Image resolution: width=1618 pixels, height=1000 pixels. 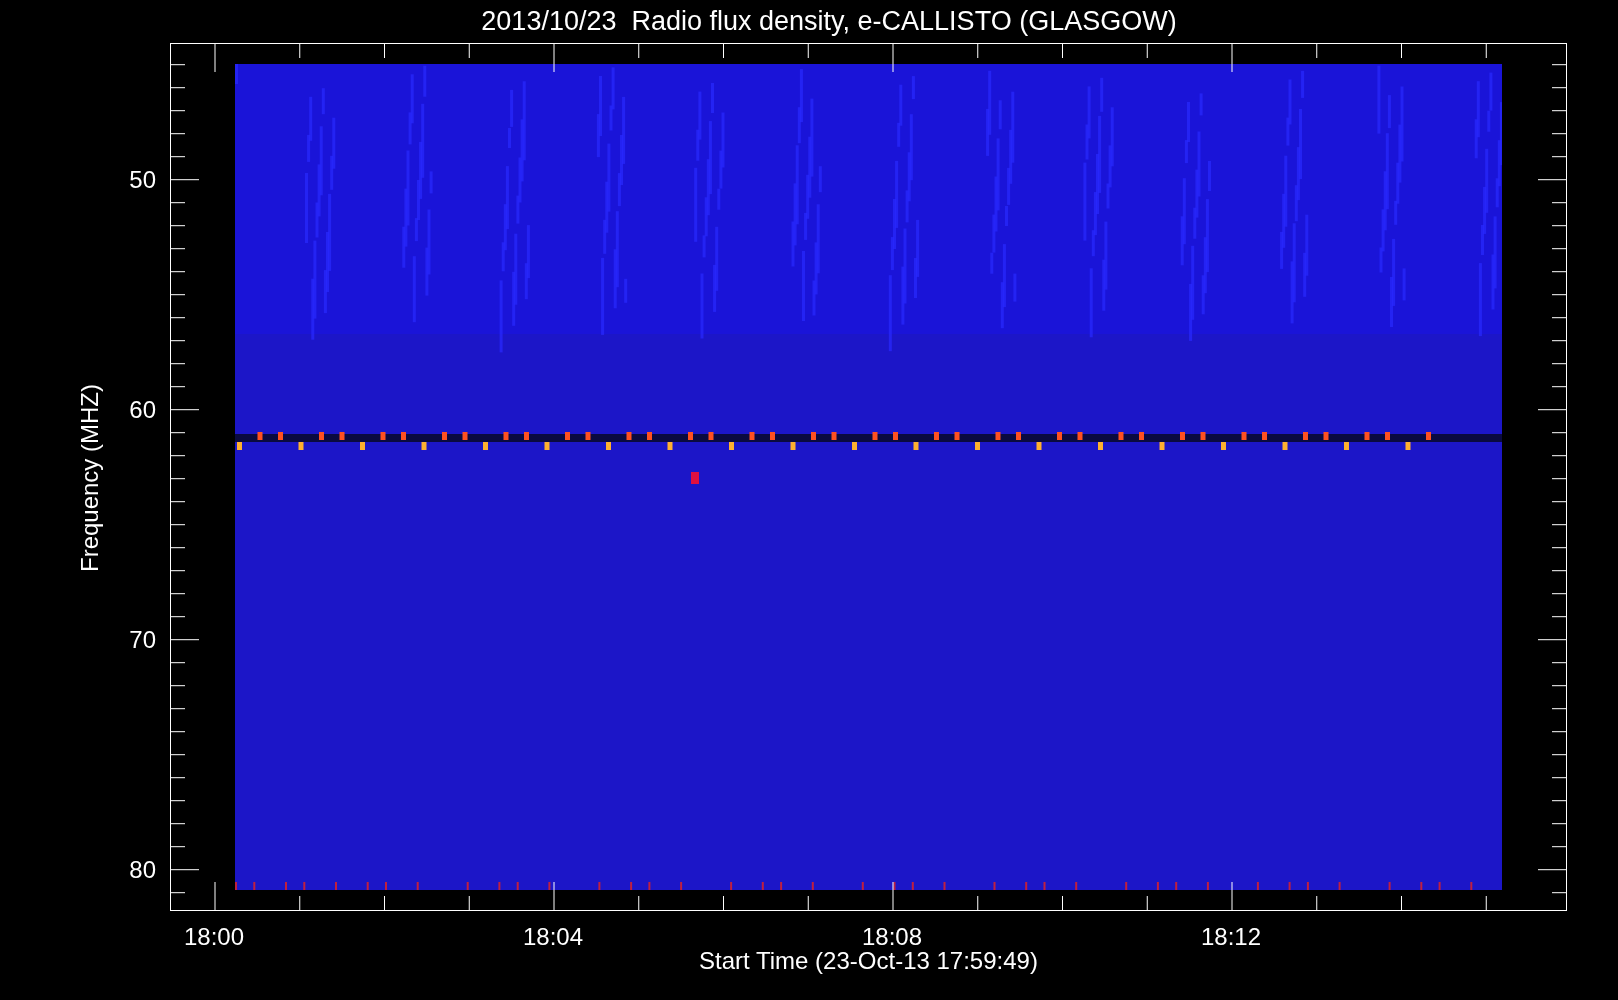 I want to click on x-tick-label: 18:00, so click(x=214, y=937).